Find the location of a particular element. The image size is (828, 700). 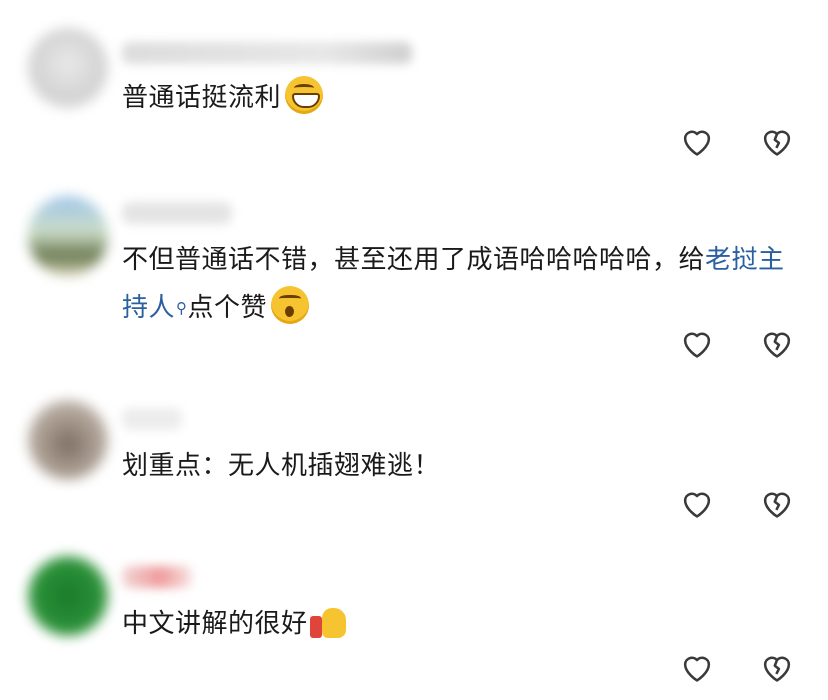

comment-text: 中文讲解的很好 is located at coordinates (455, 624).